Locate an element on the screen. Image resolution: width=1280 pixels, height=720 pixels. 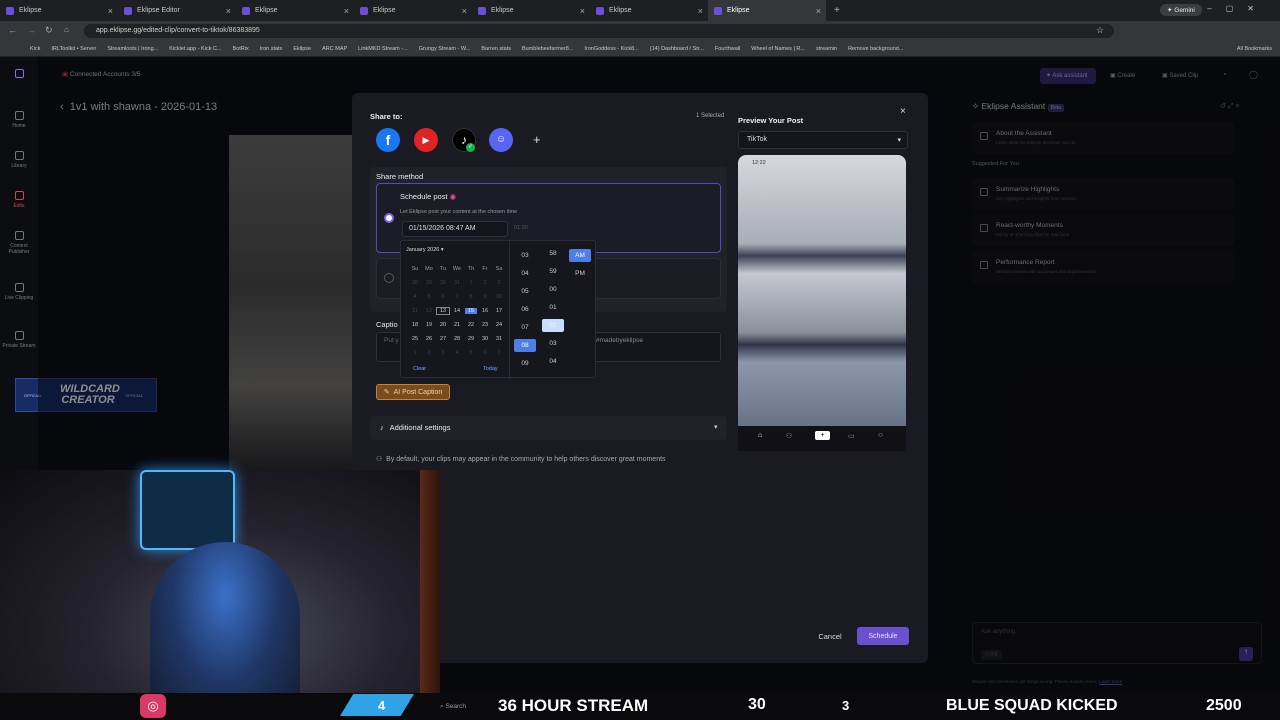
ampm-option-selected: AM is located at coordinates (580, 255).